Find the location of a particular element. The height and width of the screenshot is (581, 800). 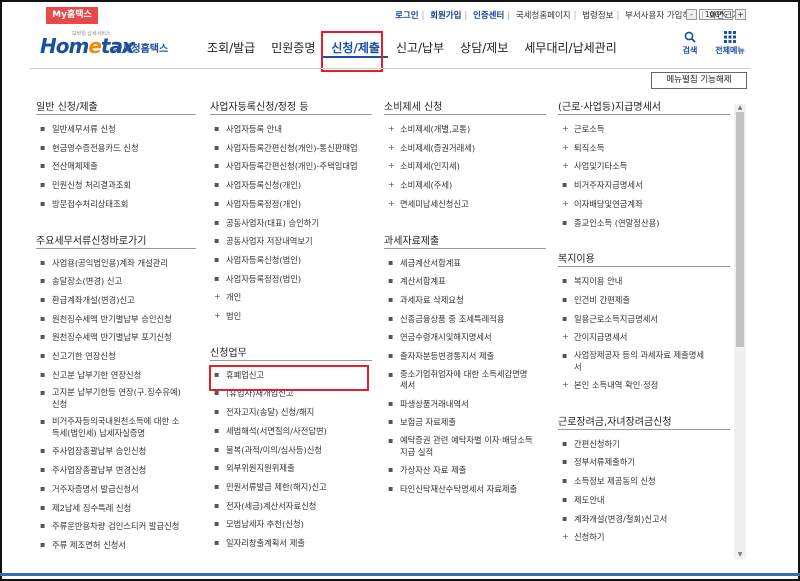

menu-item-label: 모범납세자 추천(신청) is located at coordinates (265, 524).